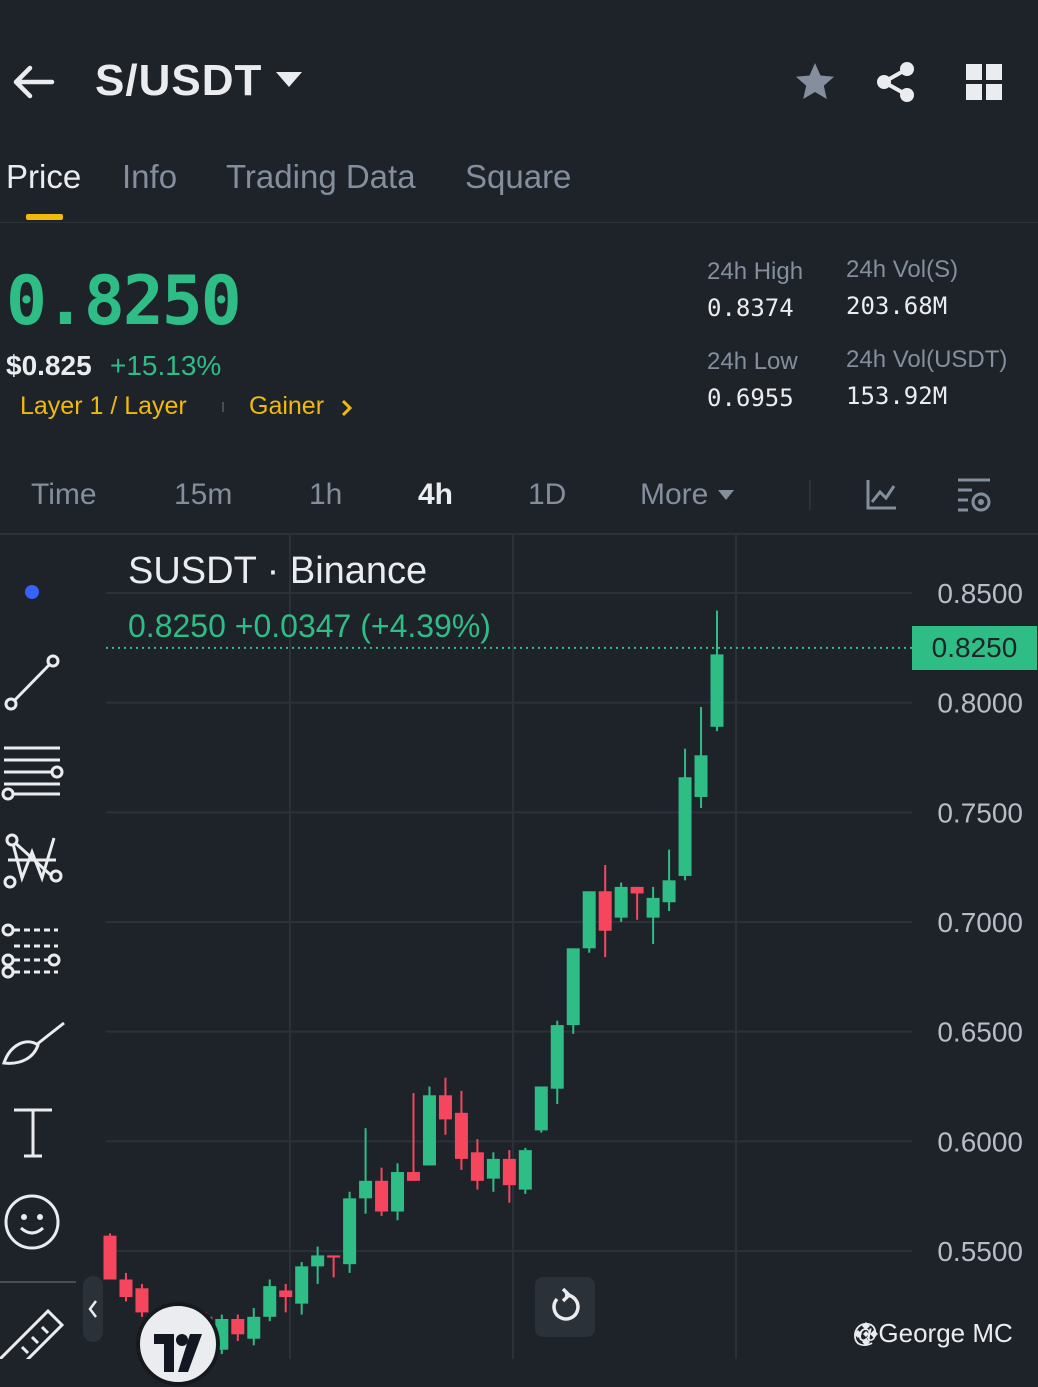  Describe the element at coordinates (44, 217) in the screenshot. I see `active-tab-indicator` at that location.